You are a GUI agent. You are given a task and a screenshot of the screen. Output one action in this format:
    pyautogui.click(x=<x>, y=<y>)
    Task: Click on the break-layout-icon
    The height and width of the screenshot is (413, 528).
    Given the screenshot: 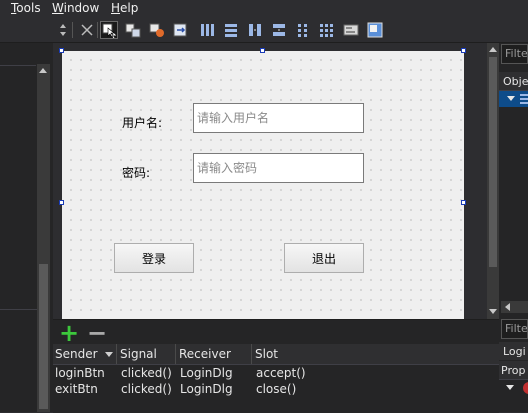 What is the action you would take?
    pyautogui.click(x=87, y=30)
    